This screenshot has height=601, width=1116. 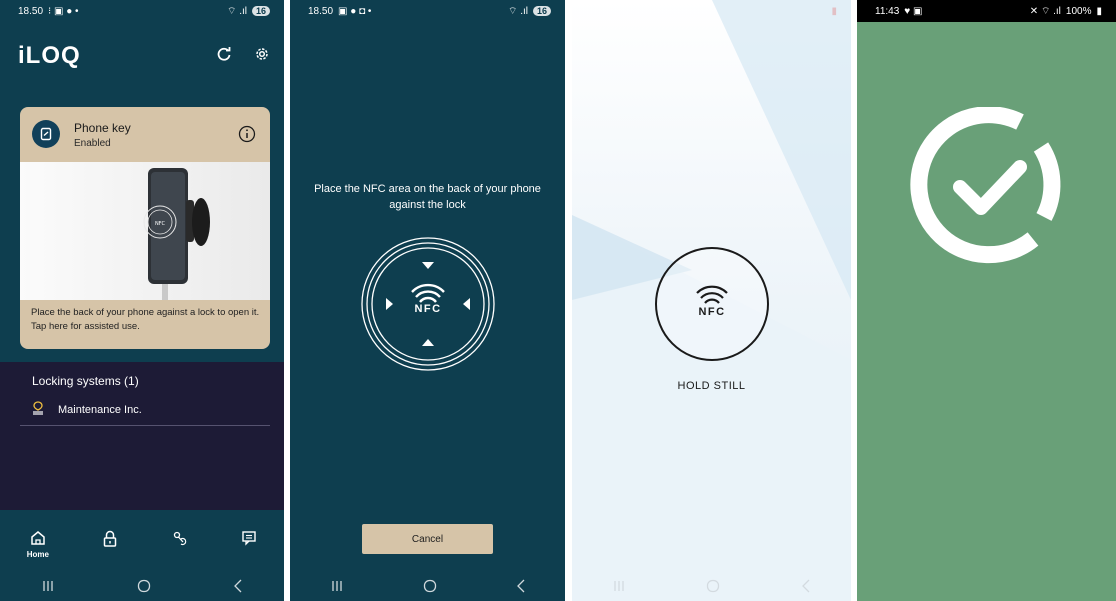 I want to click on location-pin-icon, so click(x=38, y=409).